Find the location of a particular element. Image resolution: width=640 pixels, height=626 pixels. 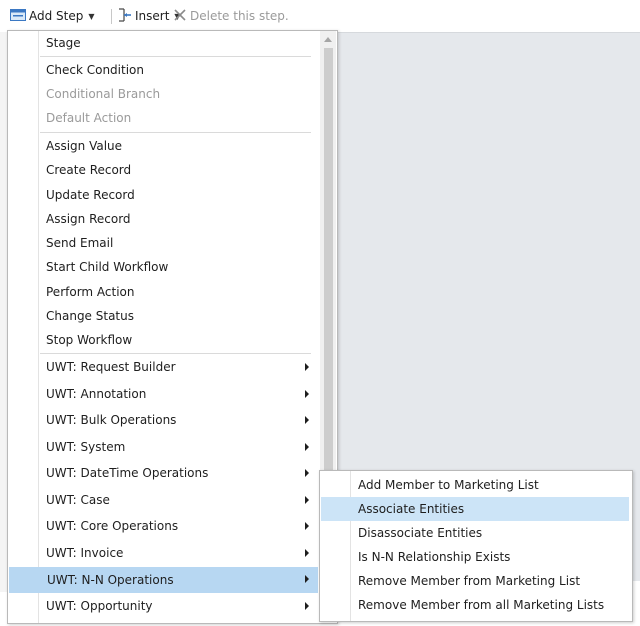

menu-item-uwt-opportunity: UWT: Opportunity is located at coordinates (163, 606).